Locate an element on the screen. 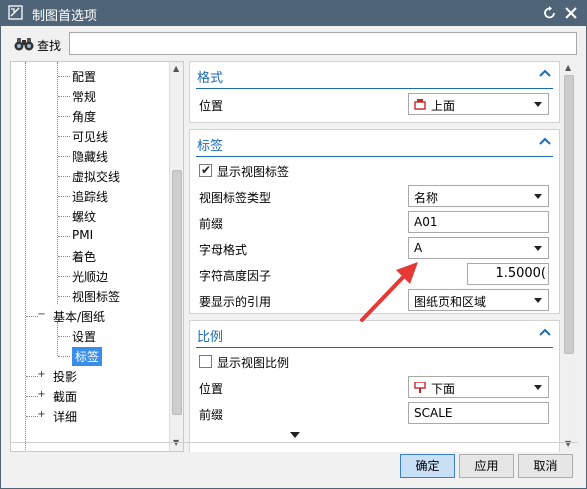 The height and width of the screenshot is (489, 587). tree-item: 标签 is located at coordinates (90, 356).